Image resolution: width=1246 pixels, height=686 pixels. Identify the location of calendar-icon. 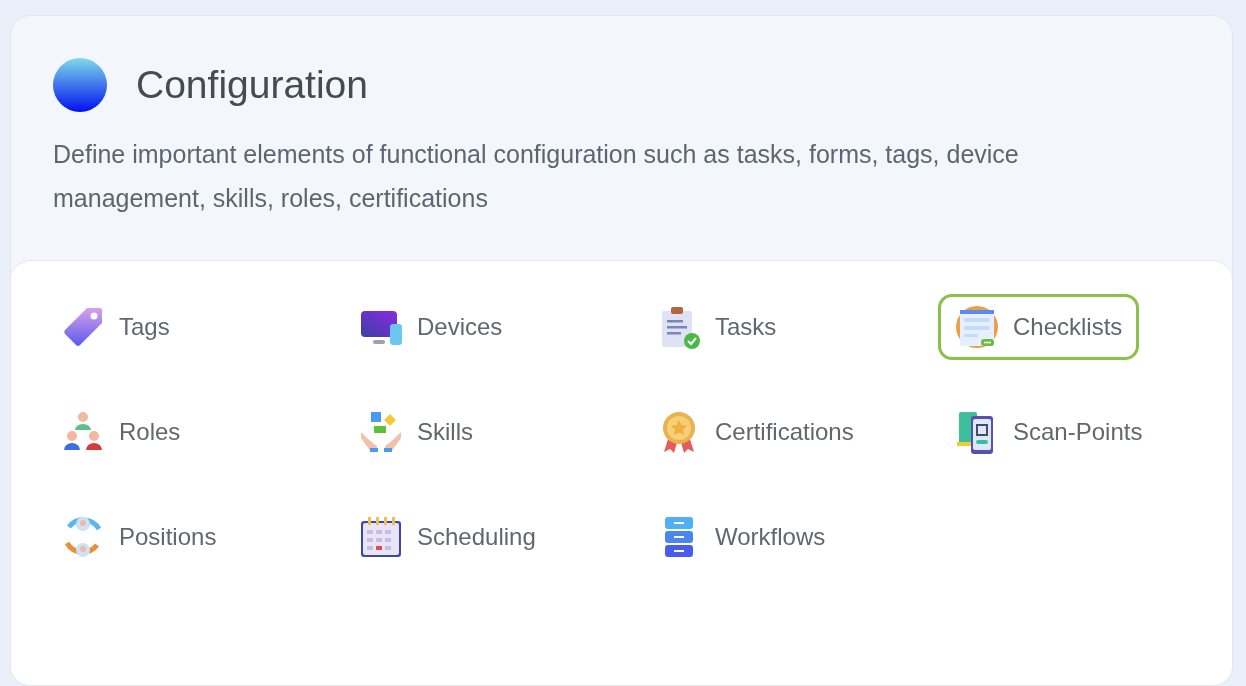
(381, 537).